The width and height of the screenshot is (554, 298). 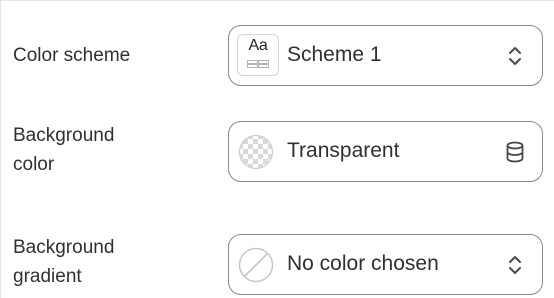 I want to click on scheme-preview-swatches, so click(x=258, y=64).